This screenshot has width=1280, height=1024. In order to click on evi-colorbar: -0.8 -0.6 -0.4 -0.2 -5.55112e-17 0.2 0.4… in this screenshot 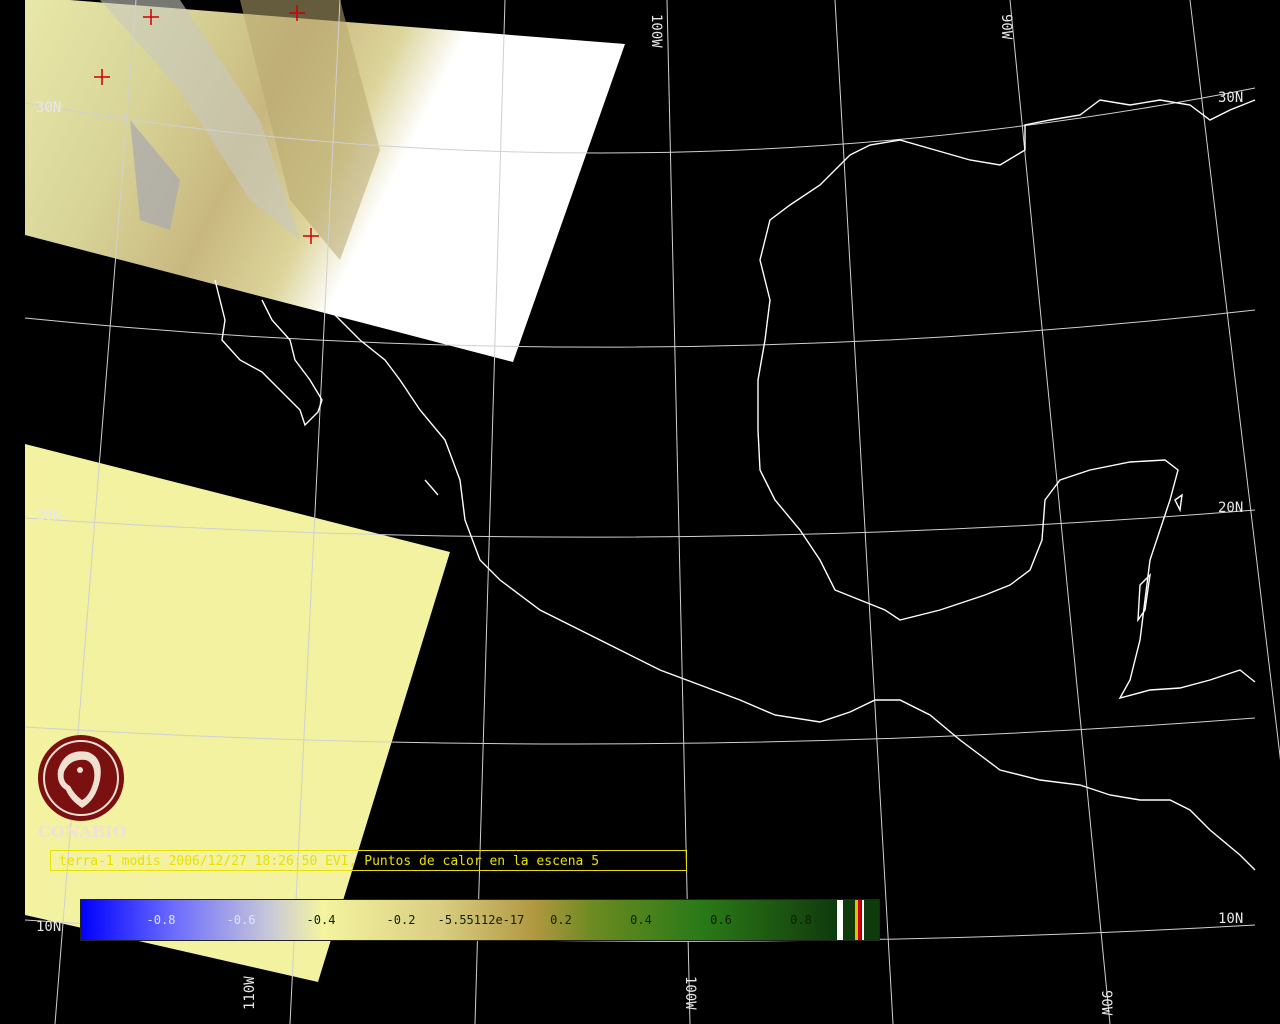, I will do `click(480, 920)`.